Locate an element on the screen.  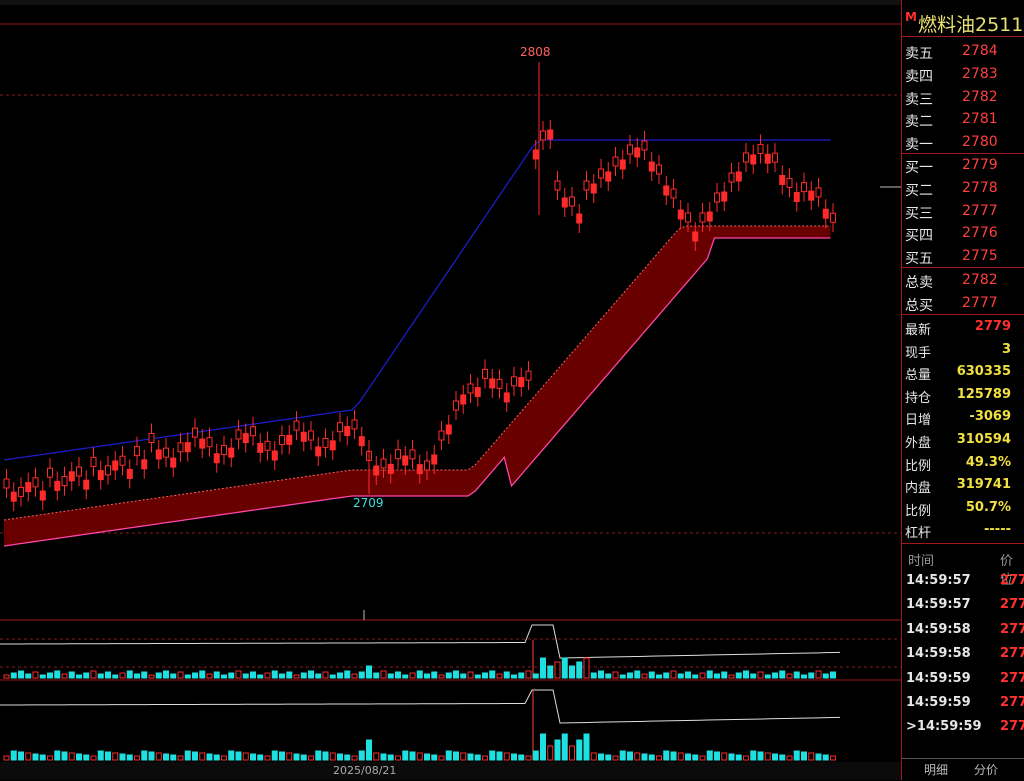
stat-row: 内盘 319741 is located at coordinates (963, 485).